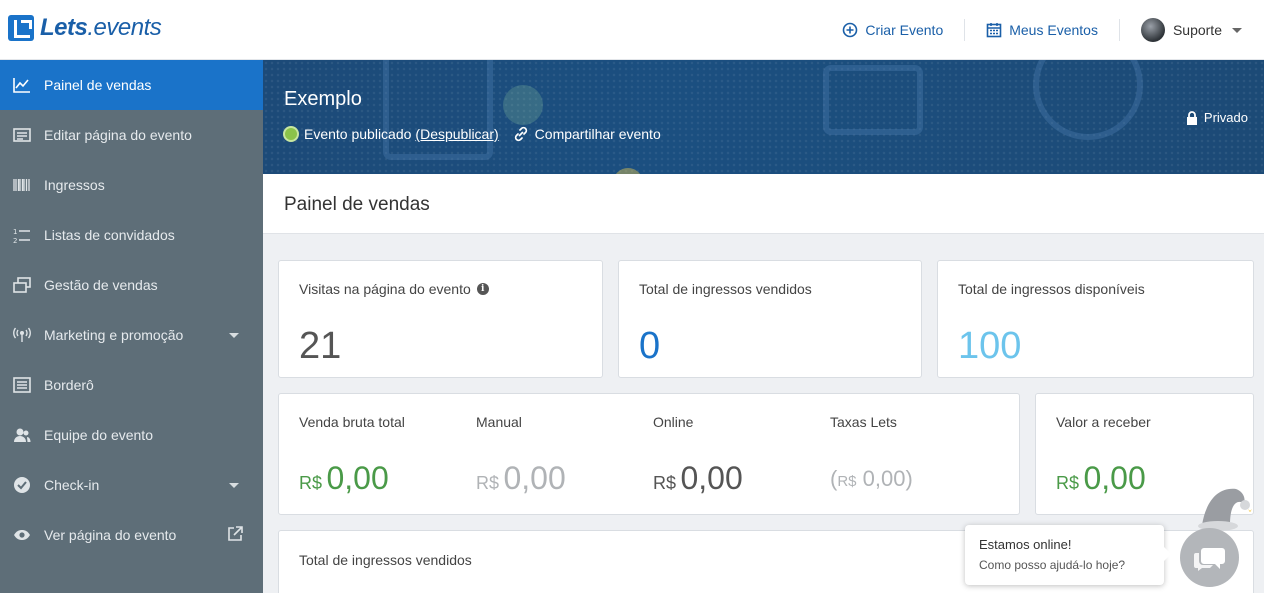 The height and width of the screenshot is (593, 1264). What do you see at coordinates (520, 134) in the screenshot?
I see `link-icon` at bounding box center [520, 134].